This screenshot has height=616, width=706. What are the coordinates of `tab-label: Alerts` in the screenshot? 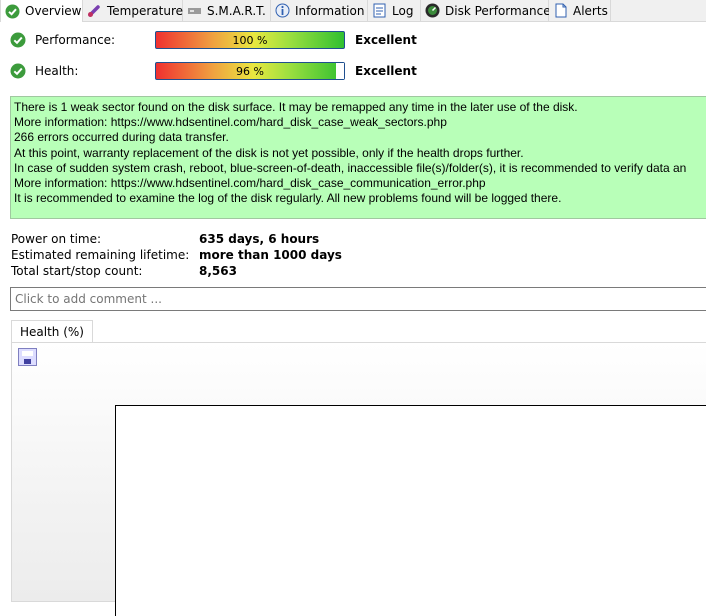 It's located at (590, 10).